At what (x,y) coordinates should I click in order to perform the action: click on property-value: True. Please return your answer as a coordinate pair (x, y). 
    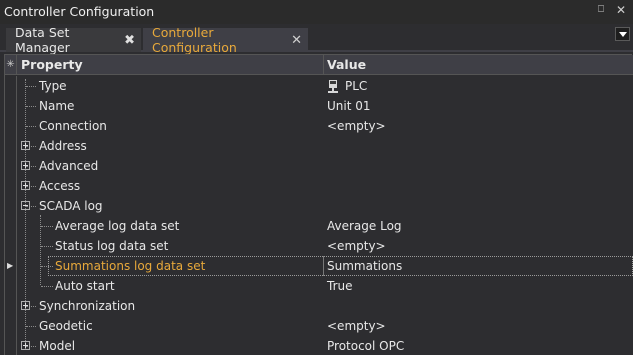
    Looking at the image, I should click on (340, 286).